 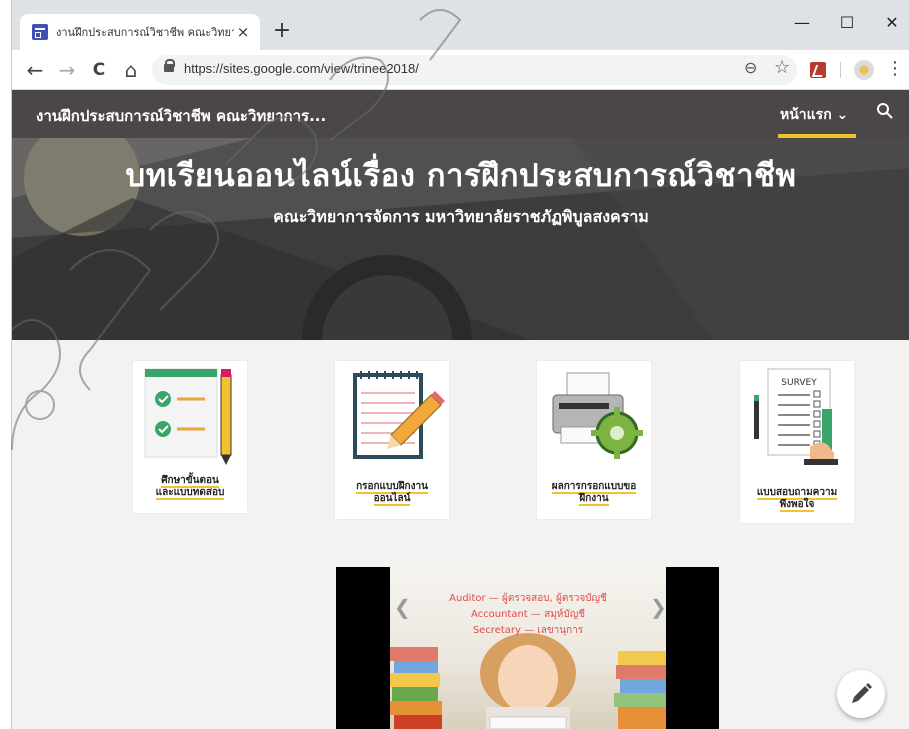 I want to click on star-icon: ☆, so click(x=782, y=67).